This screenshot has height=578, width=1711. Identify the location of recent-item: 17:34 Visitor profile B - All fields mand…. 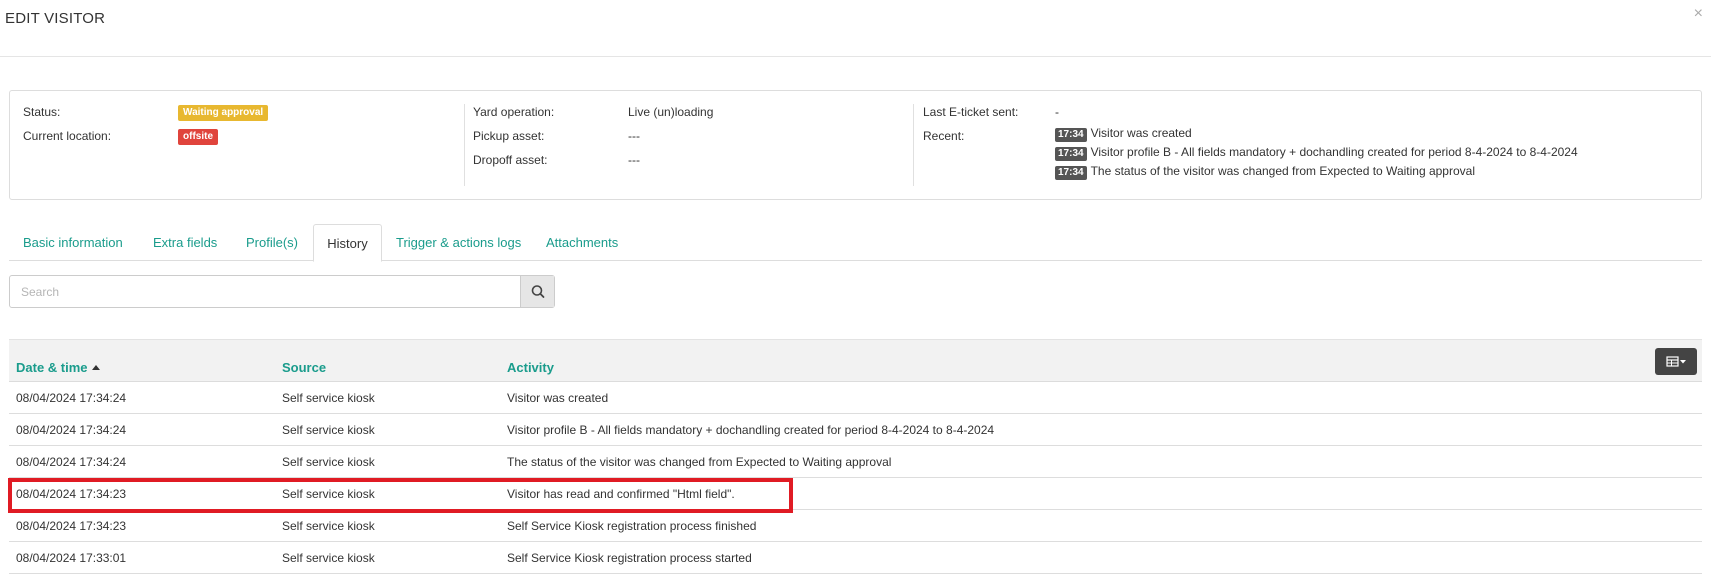
(1316, 154).